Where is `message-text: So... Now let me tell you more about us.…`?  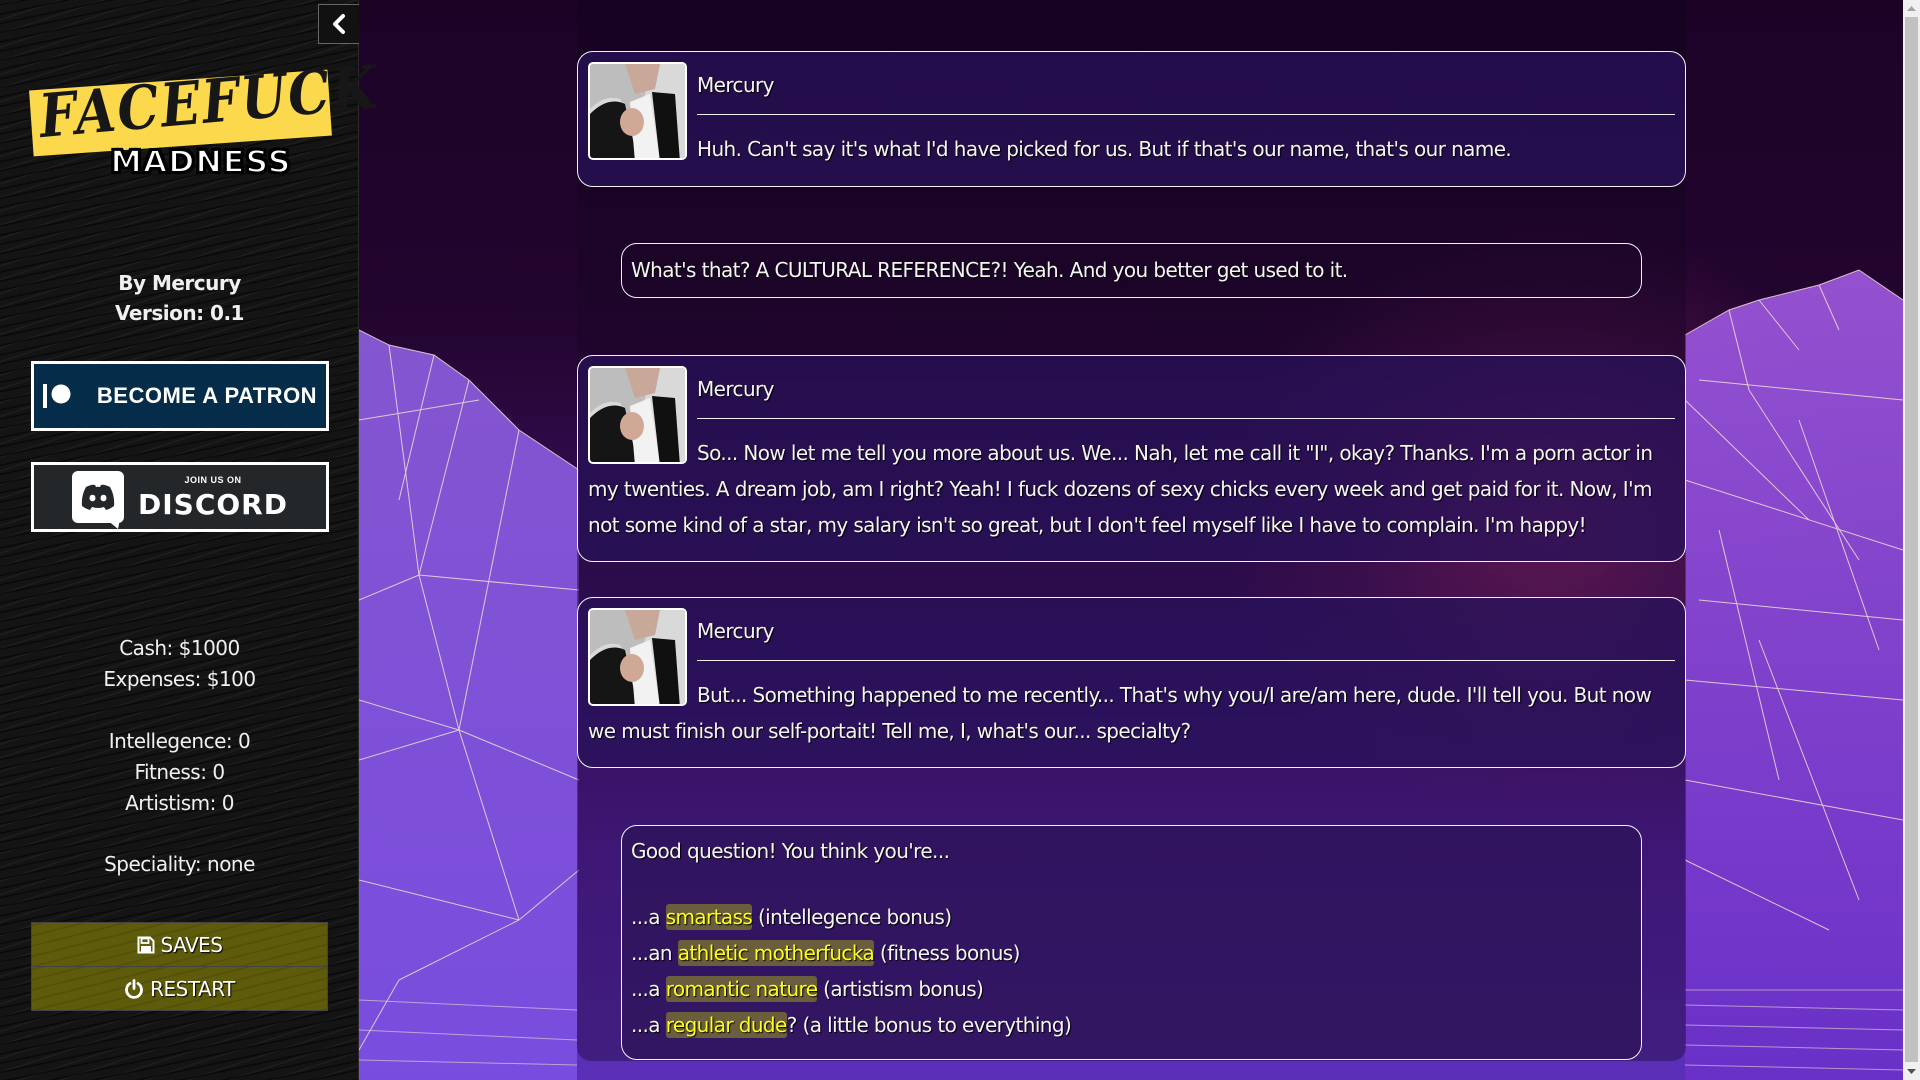 message-text: So... Now let me tell you more about us.… is located at coordinates (1120, 489).